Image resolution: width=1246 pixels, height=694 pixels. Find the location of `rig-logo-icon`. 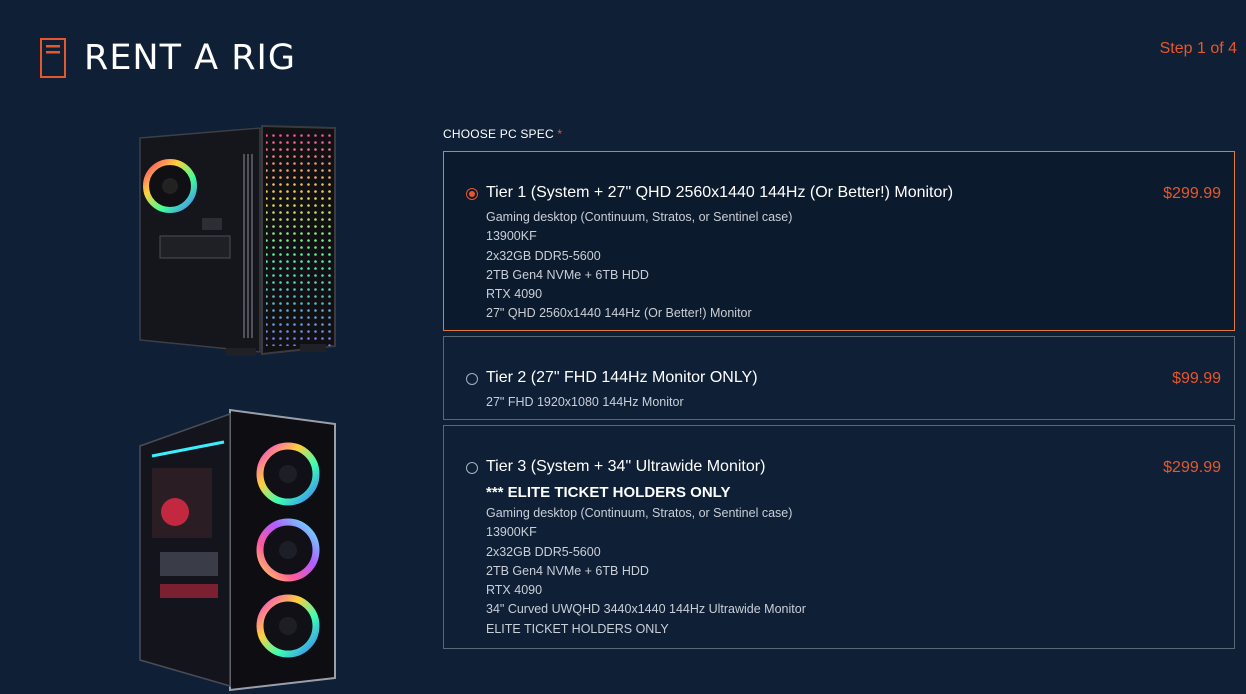

rig-logo-icon is located at coordinates (53, 58).